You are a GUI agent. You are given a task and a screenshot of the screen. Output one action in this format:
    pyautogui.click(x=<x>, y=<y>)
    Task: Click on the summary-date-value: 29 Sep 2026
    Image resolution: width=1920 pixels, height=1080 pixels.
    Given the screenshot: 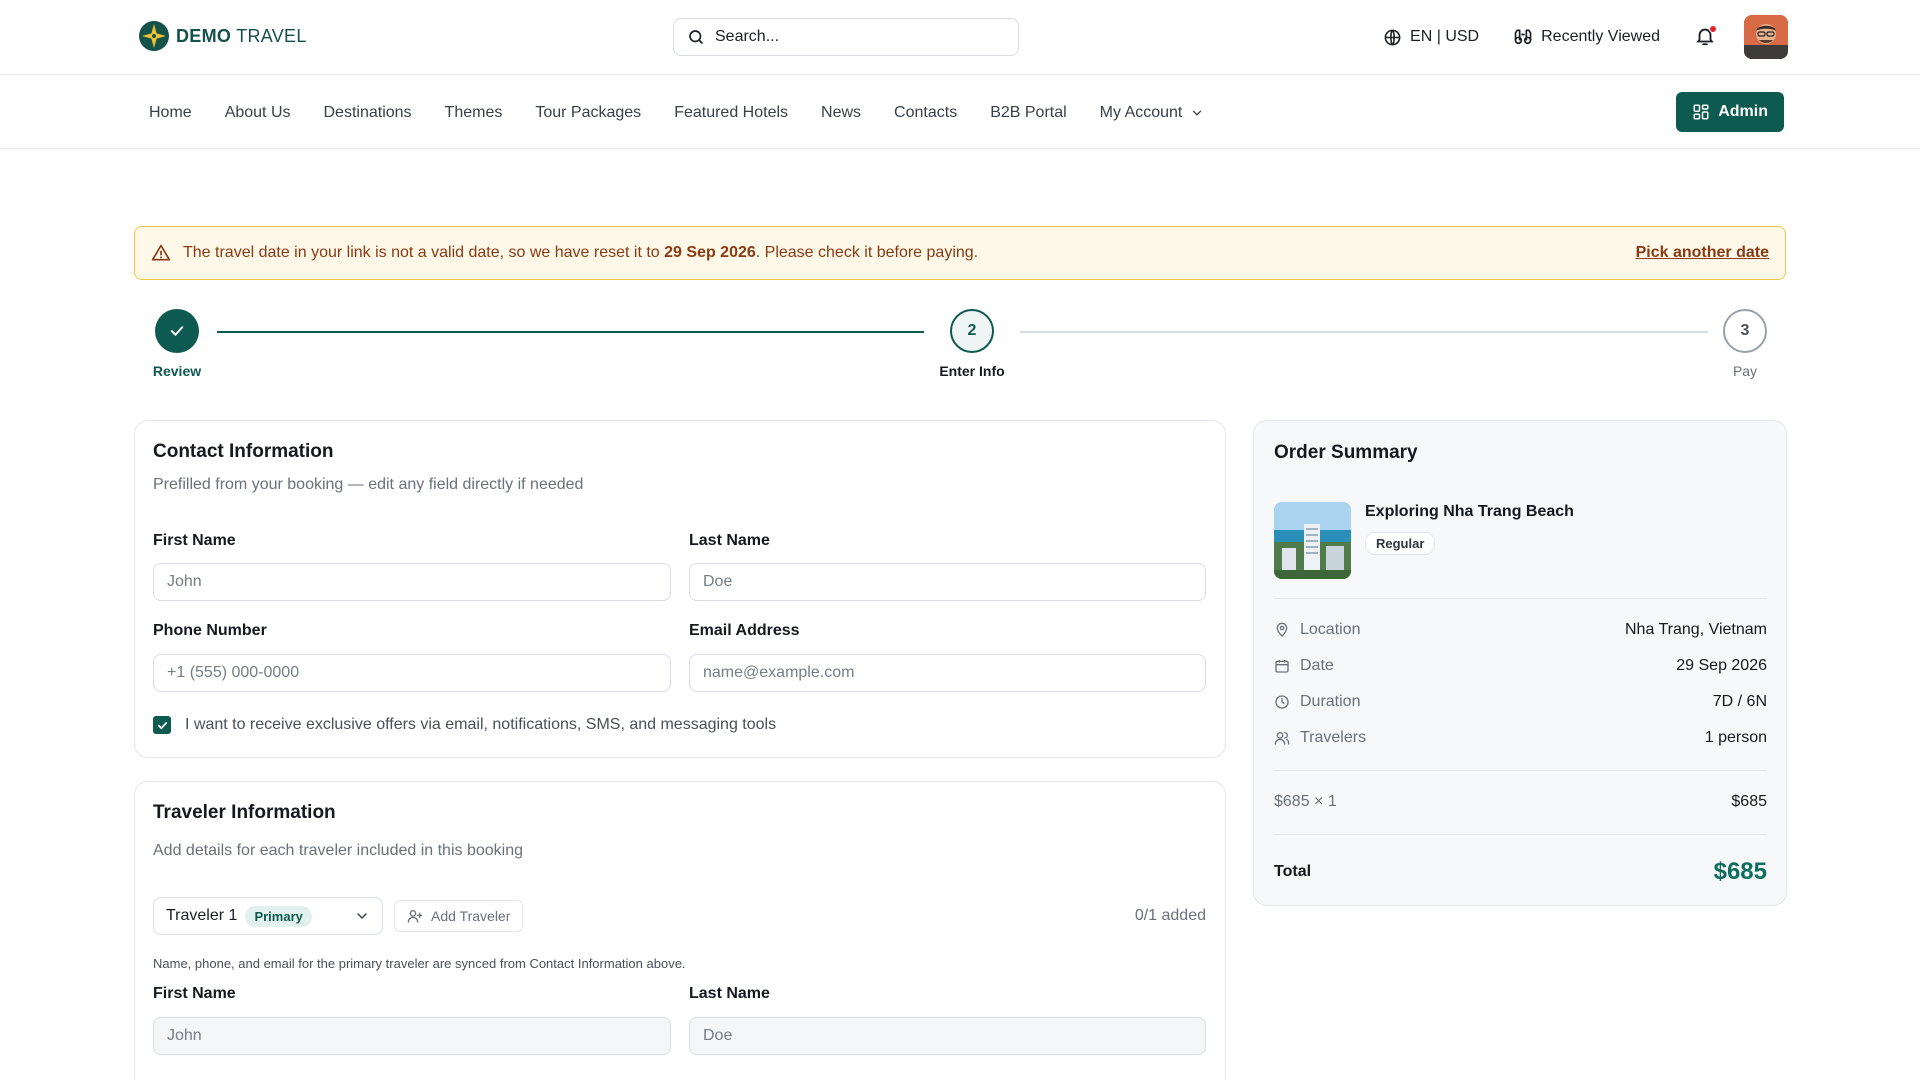 What is the action you would take?
    pyautogui.click(x=1721, y=665)
    